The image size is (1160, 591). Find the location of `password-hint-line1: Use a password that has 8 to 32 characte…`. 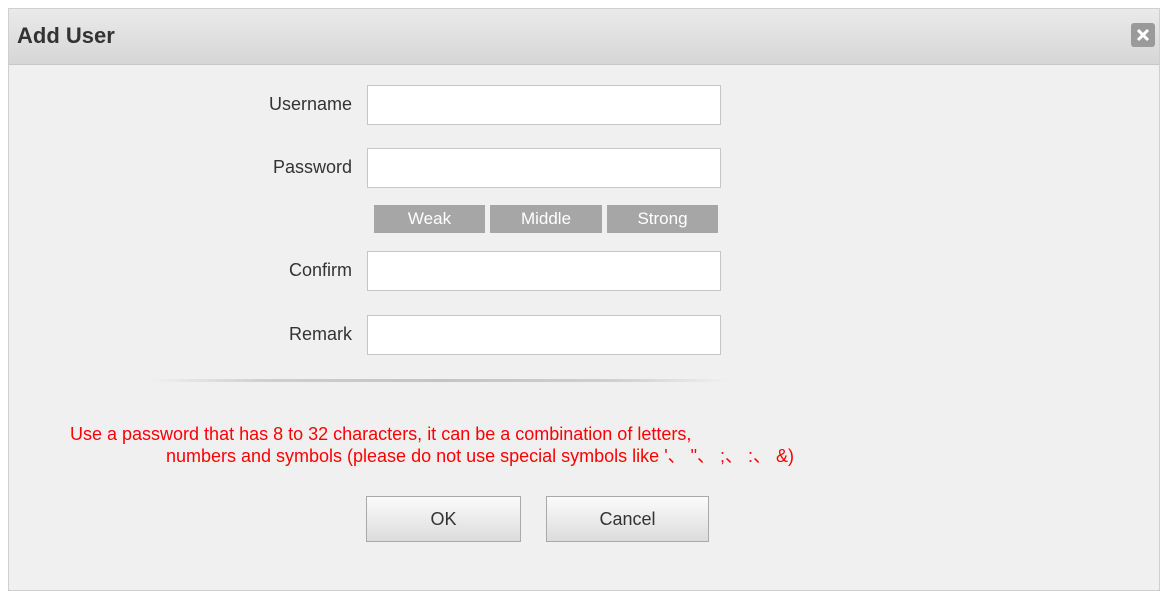

password-hint-line1: Use a password that has 8 to 32 characte… is located at coordinates (381, 434).